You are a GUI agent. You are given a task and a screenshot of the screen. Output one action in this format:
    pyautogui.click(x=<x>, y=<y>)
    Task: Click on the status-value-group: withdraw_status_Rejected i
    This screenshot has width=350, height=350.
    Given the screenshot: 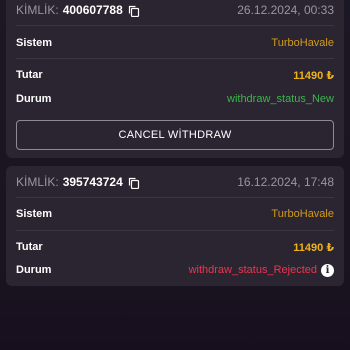 What is the action you would take?
    pyautogui.click(x=261, y=270)
    